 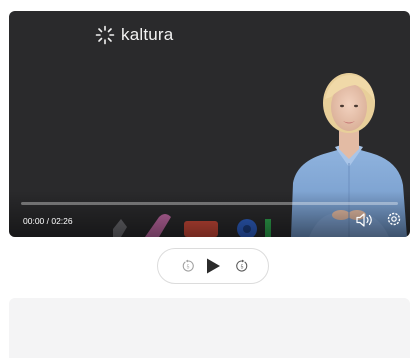 I want to click on brand-logo: kaltura, so click(x=134, y=35).